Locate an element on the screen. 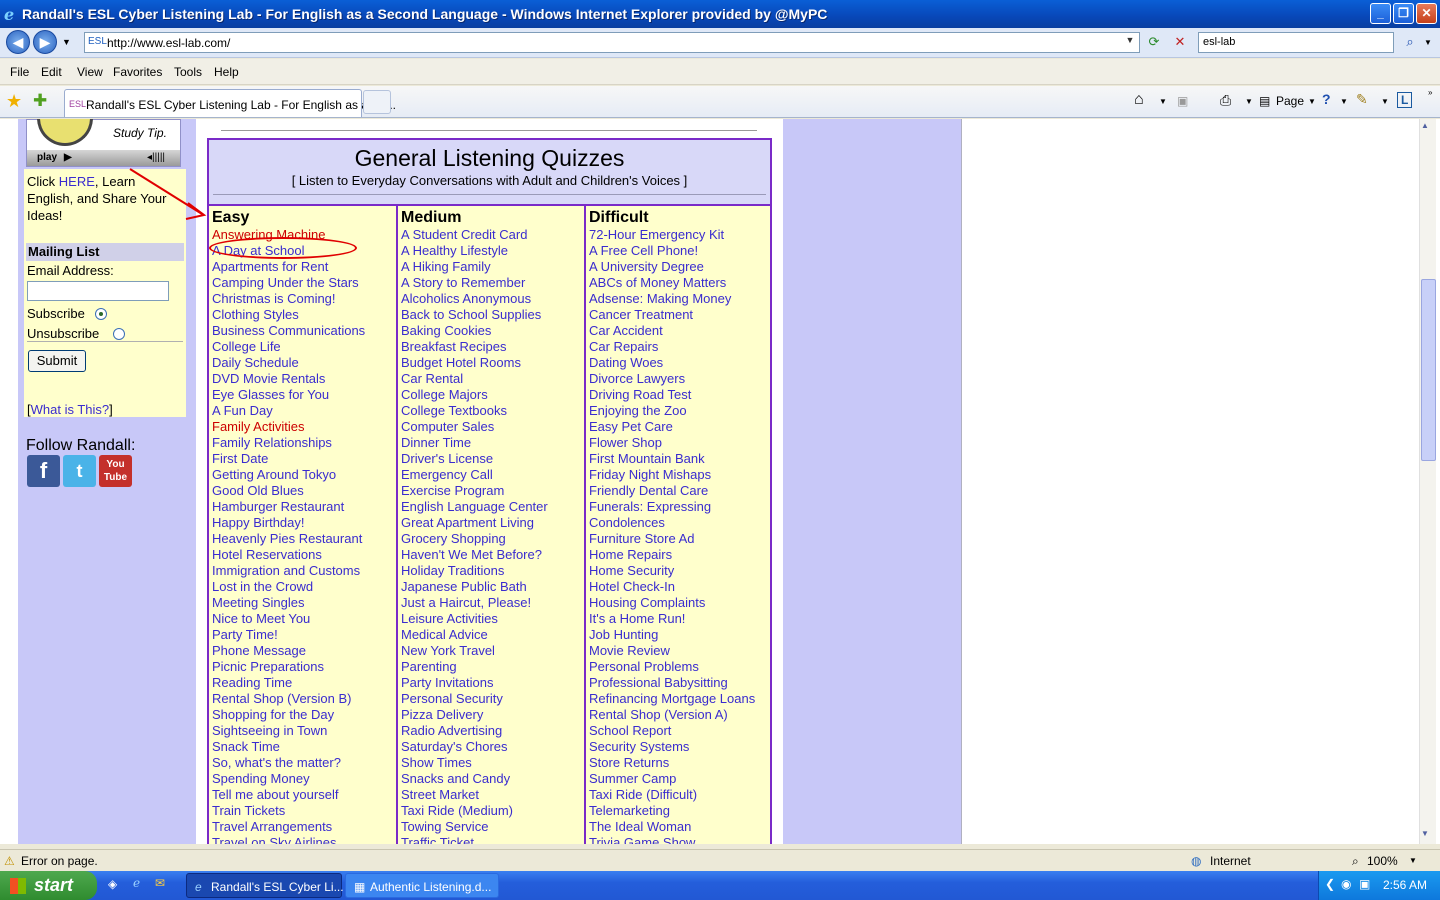  quiz-link: A Student Credit Card is located at coordinates (464, 234).